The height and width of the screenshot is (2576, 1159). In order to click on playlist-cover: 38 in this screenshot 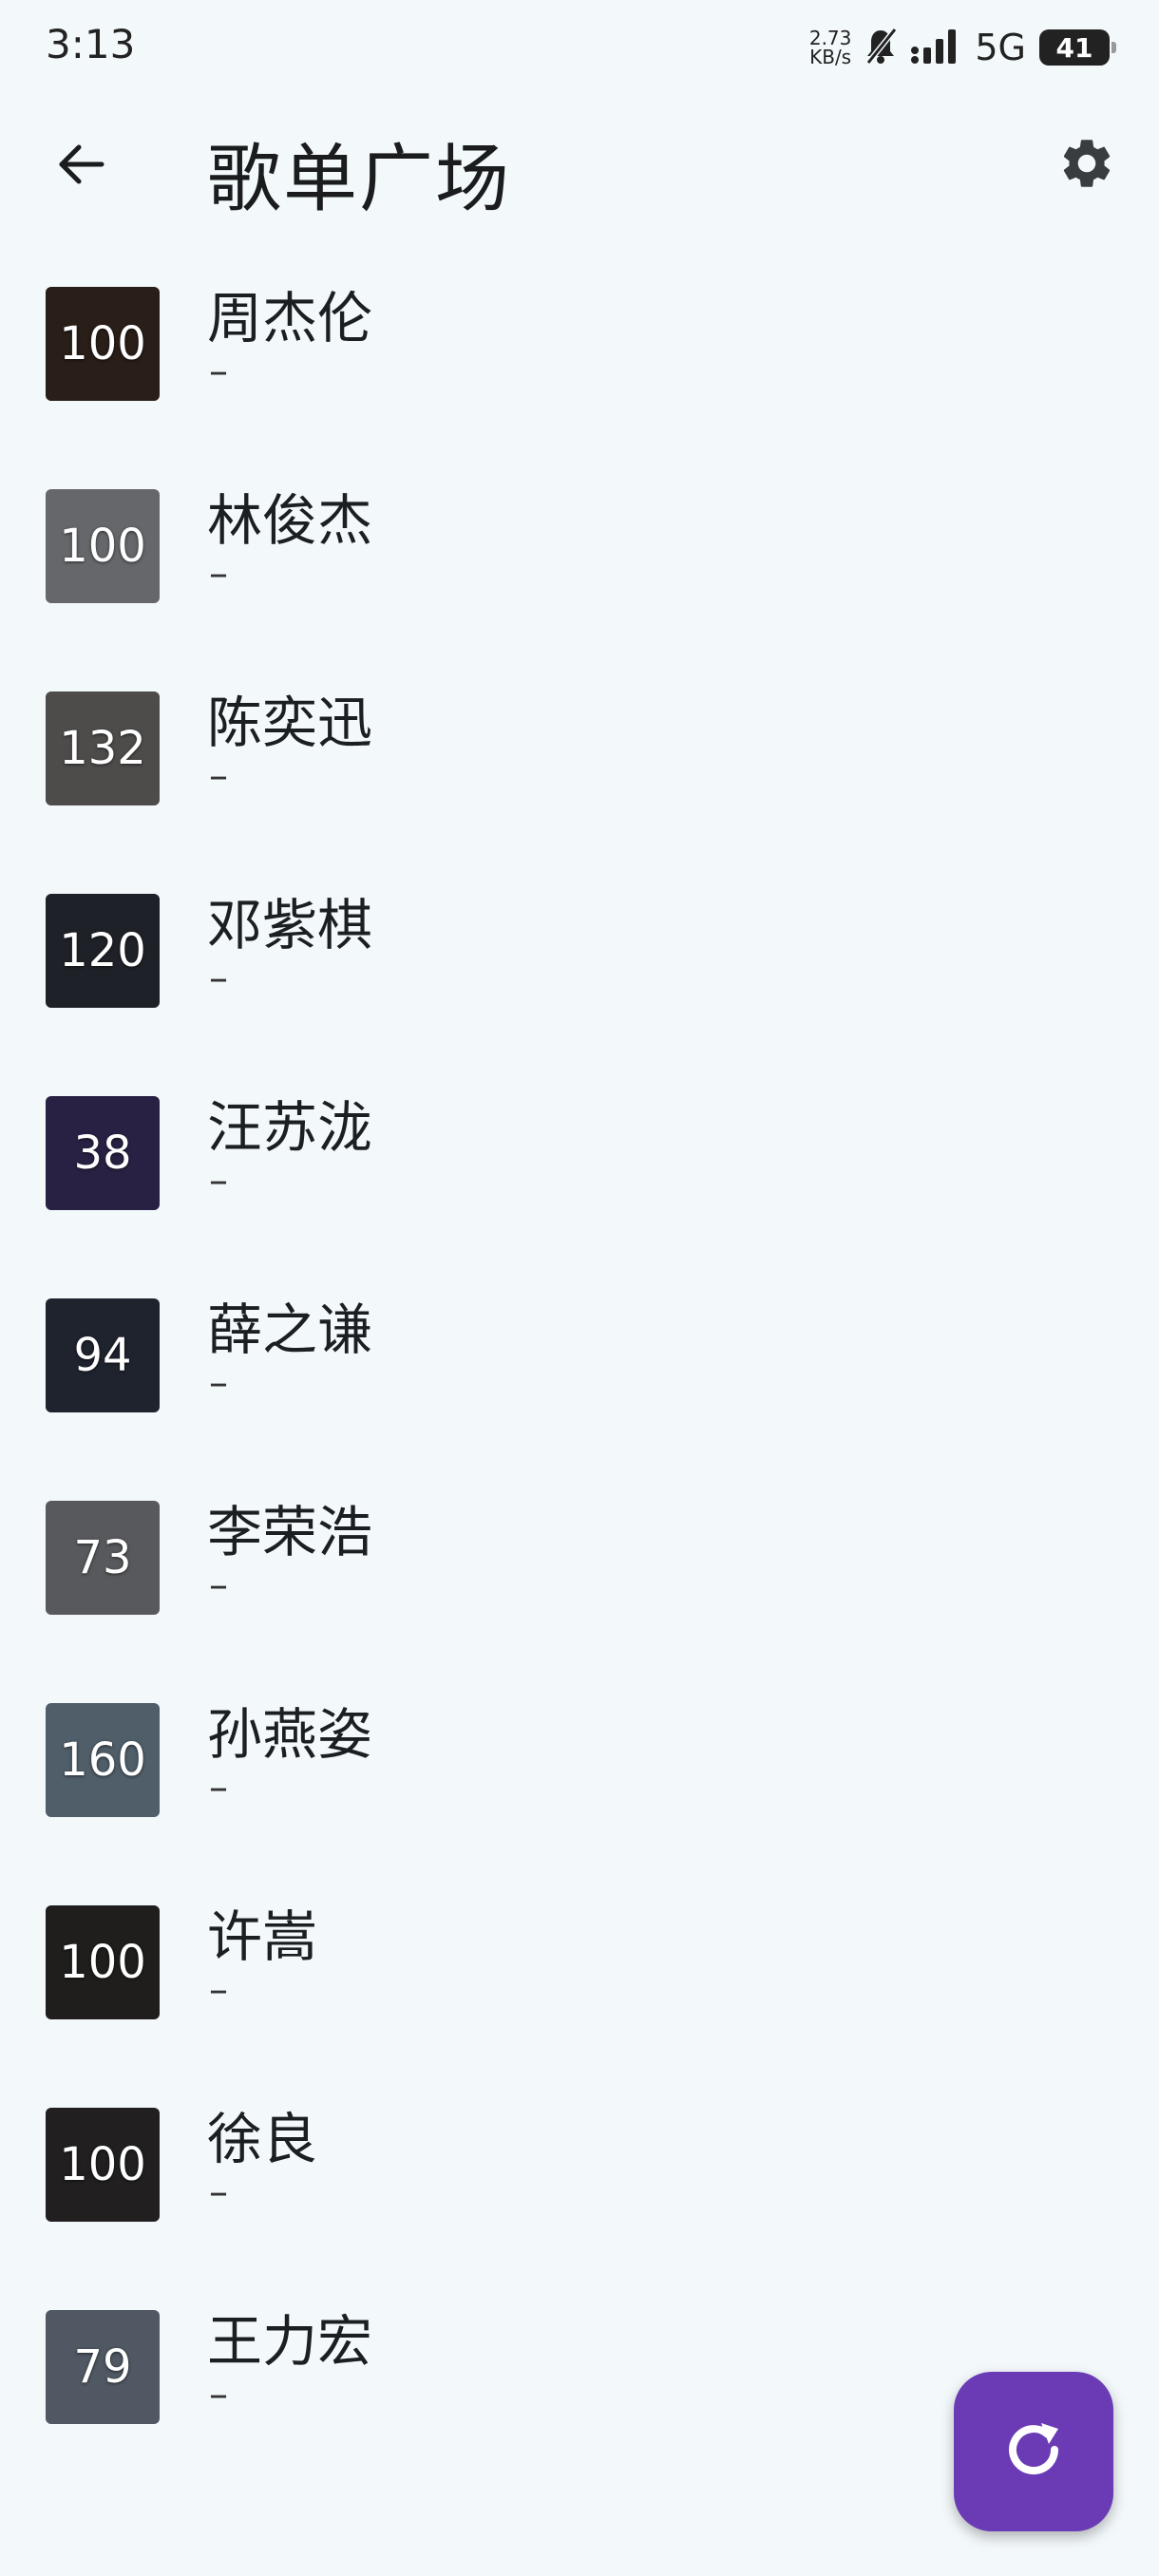, I will do `click(103, 1153)`.